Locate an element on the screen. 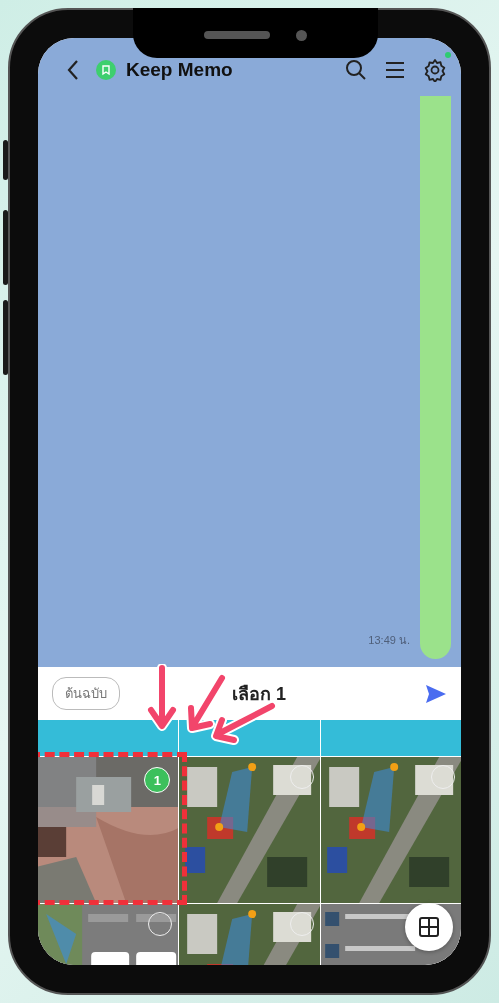 Image resolution: width=499 pixels, height=1003 pixels. arrow is located at coordinates (162, 698).